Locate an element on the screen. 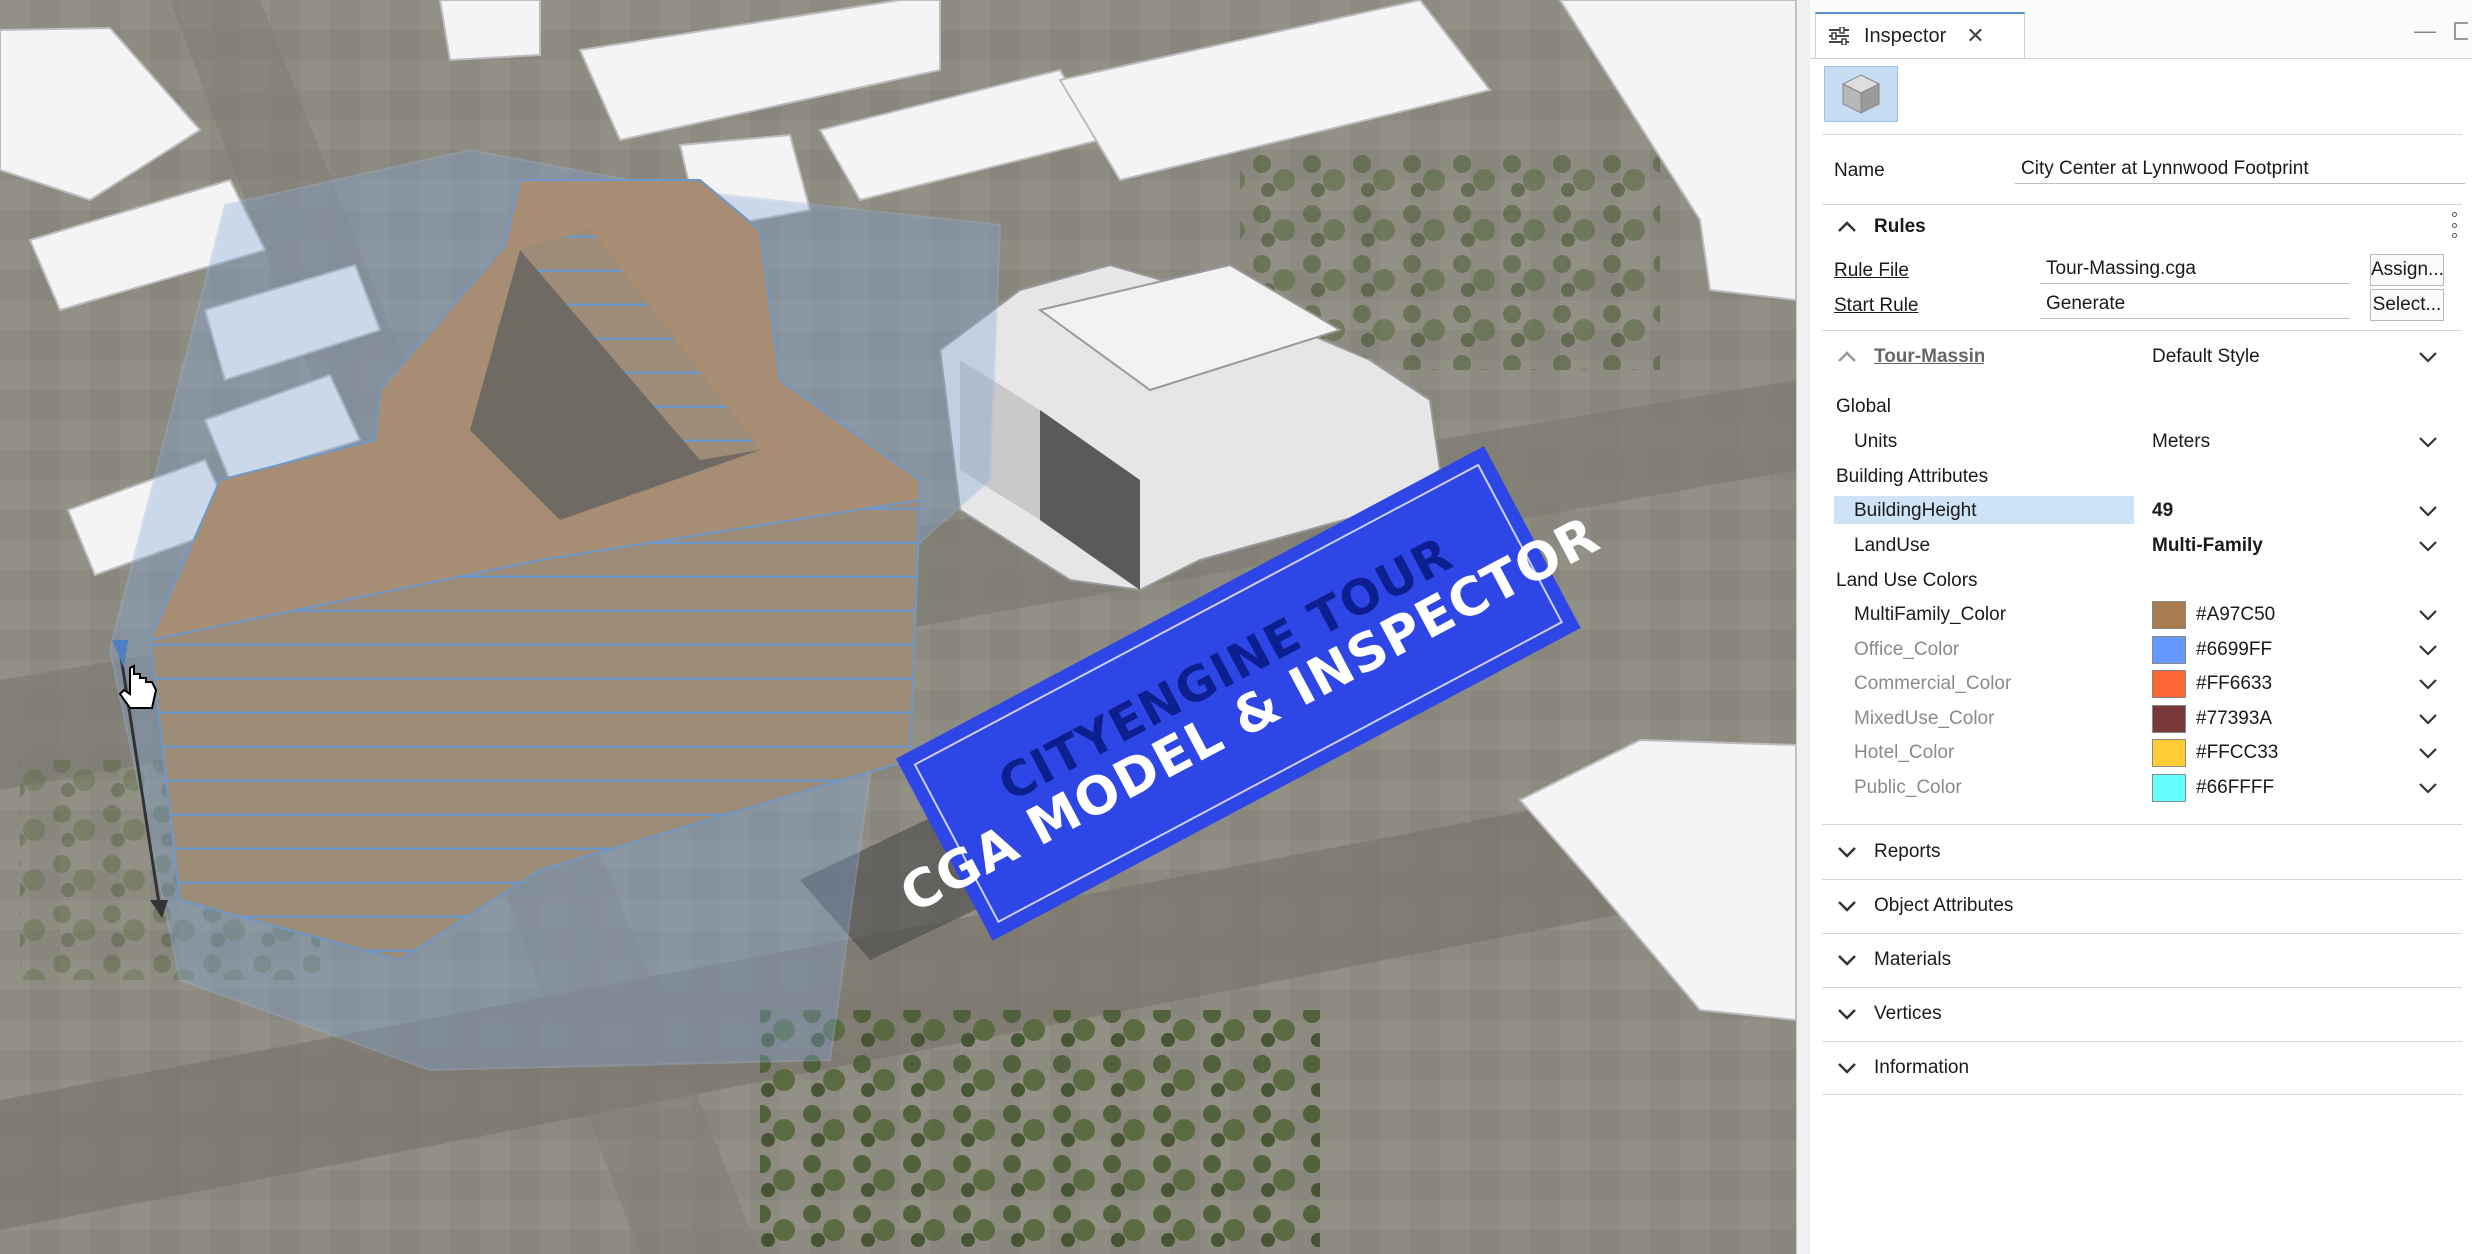  color-attr-label: MixedUse_Color is located at coordinates (1924, 718).